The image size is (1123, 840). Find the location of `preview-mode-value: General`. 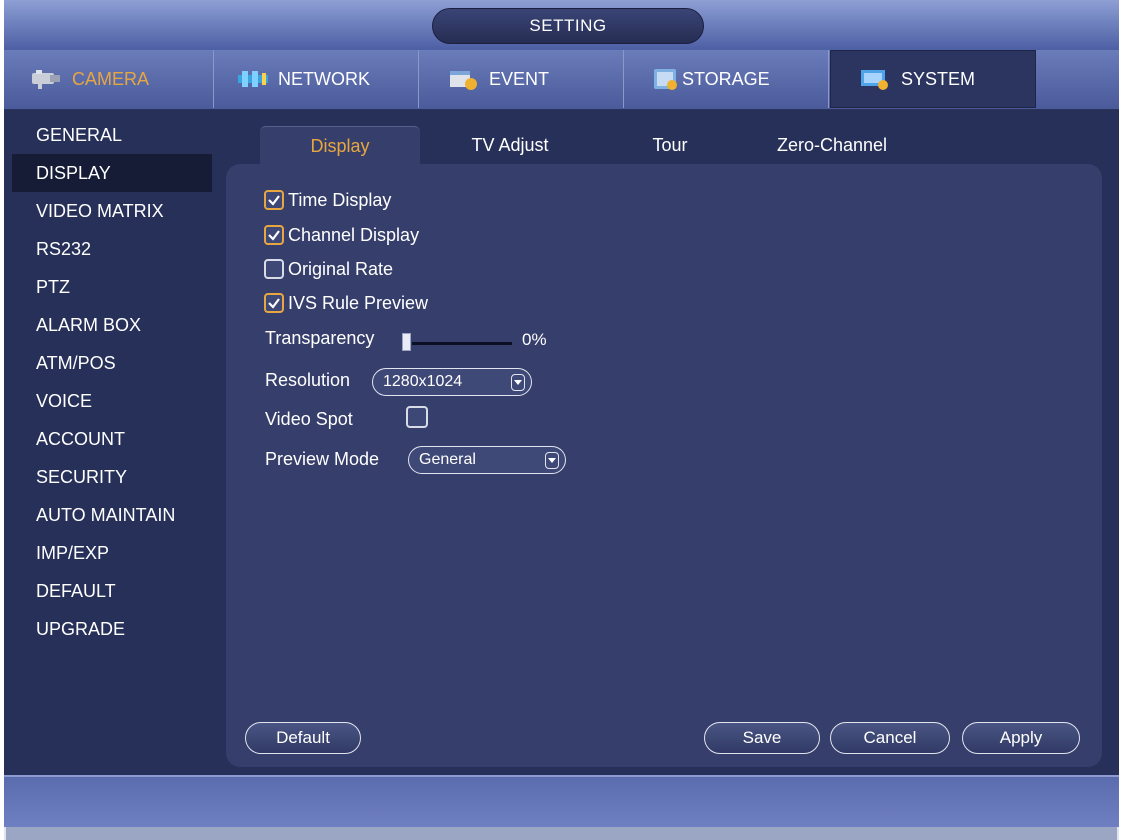

preview-mode-value: General is located at coordinates (447, 459).